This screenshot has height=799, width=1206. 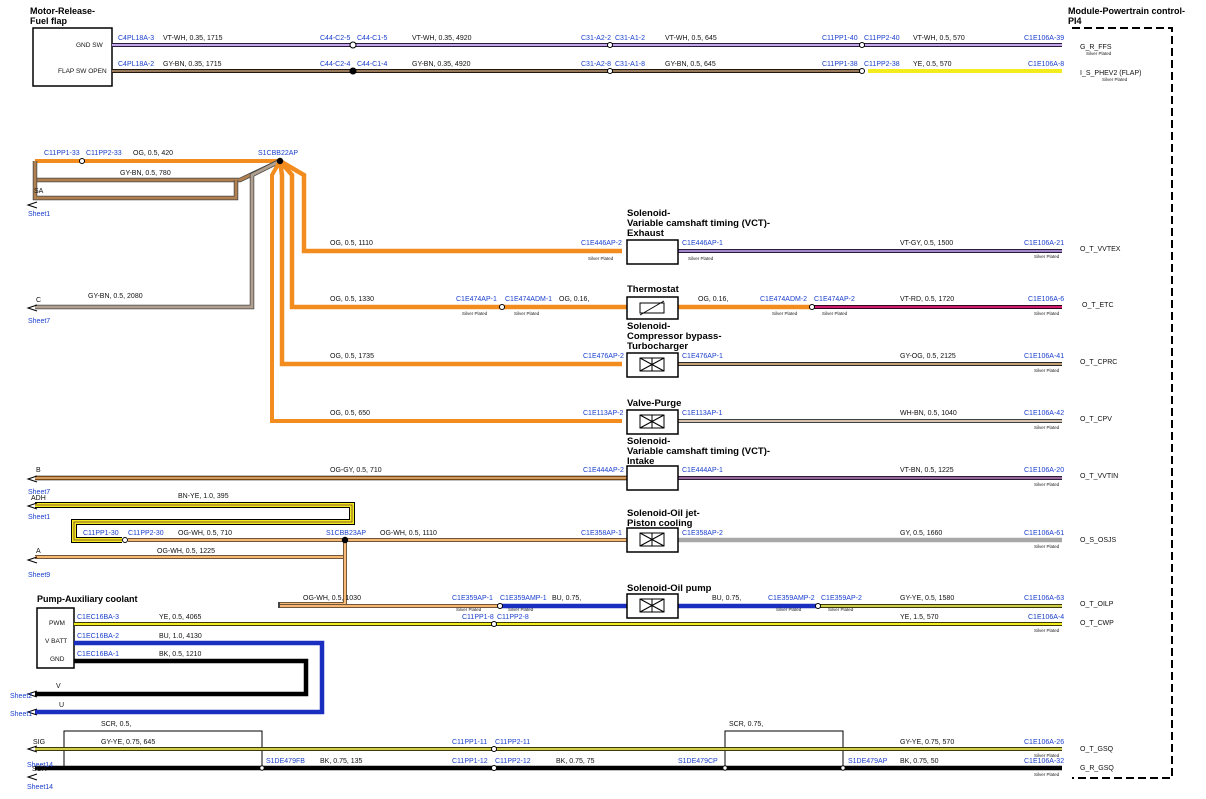 I want to click on label-c11pp2-38: C11PP2-38, so click(x=882, y=64).